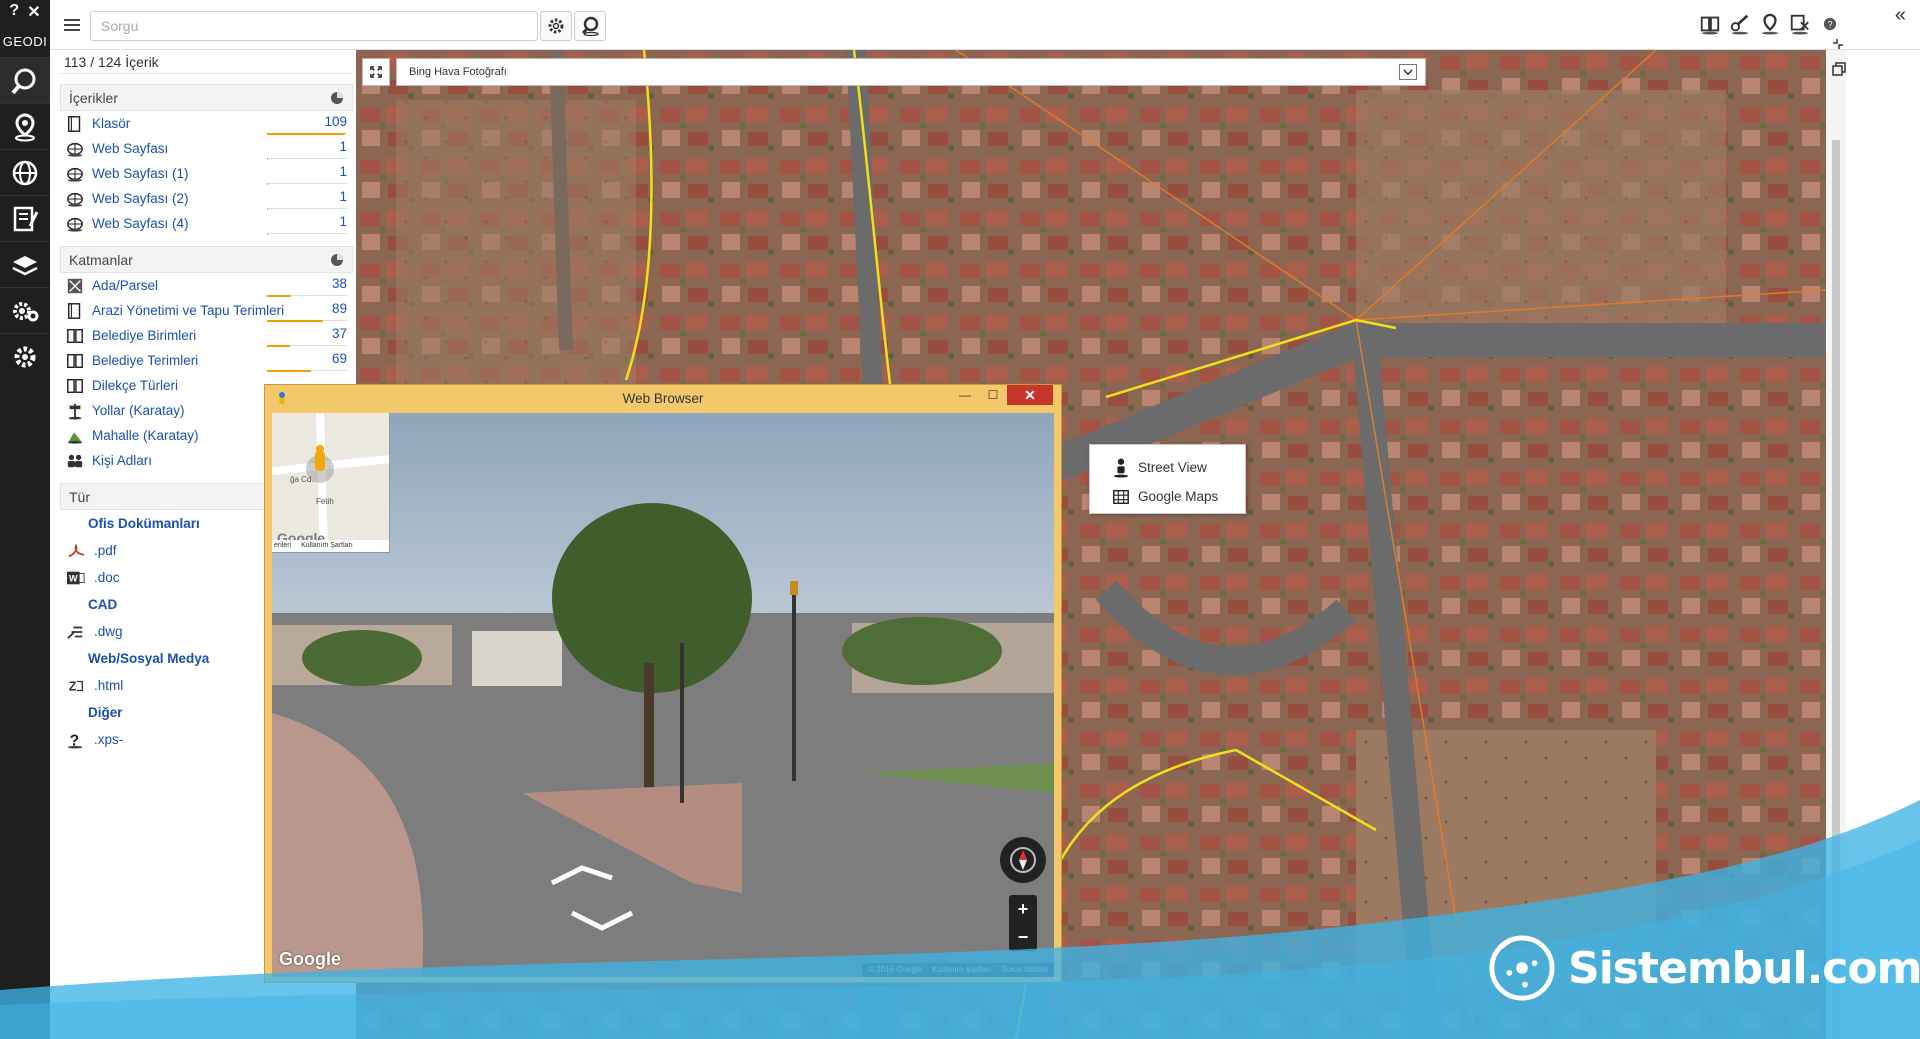  Describe the element at coordinates (663, 399) in the screenshot. I see `window-title-bar: Web Browser — ☐ ✕` at that location.